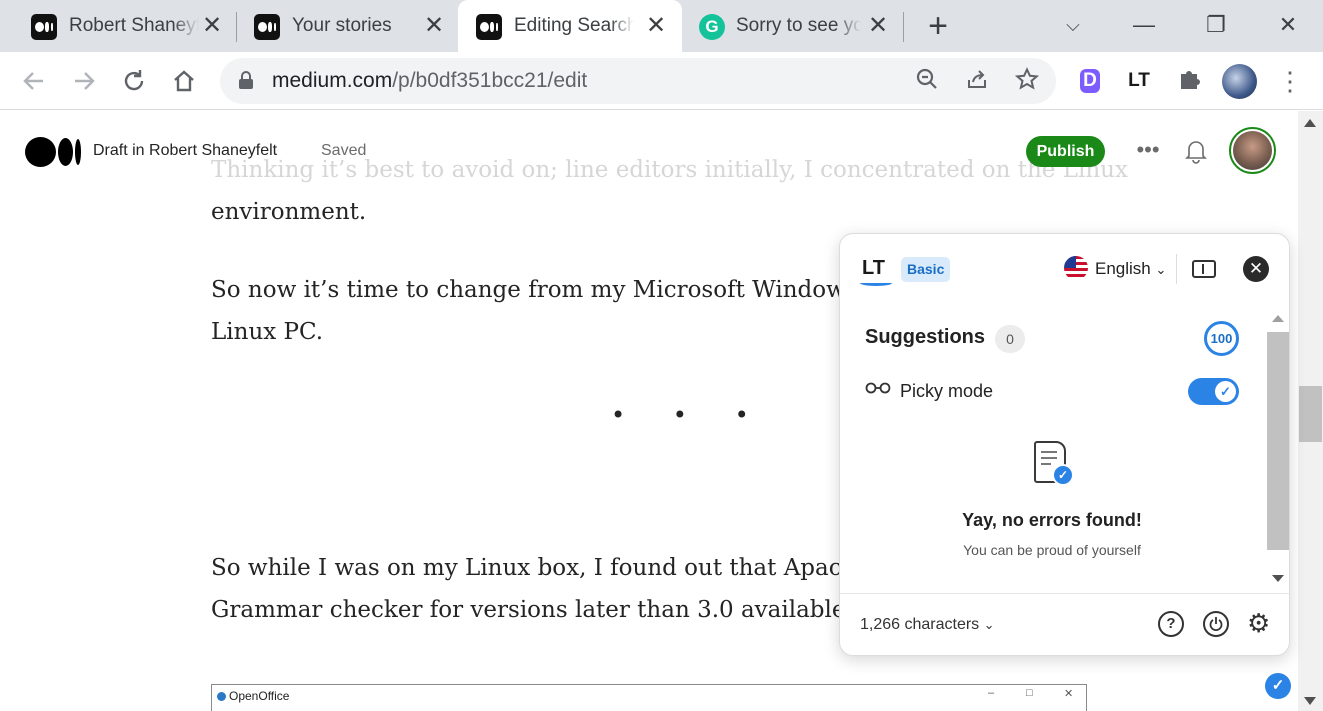  I want to click on languagetool-logo-icon: LT, so click(876, 272).